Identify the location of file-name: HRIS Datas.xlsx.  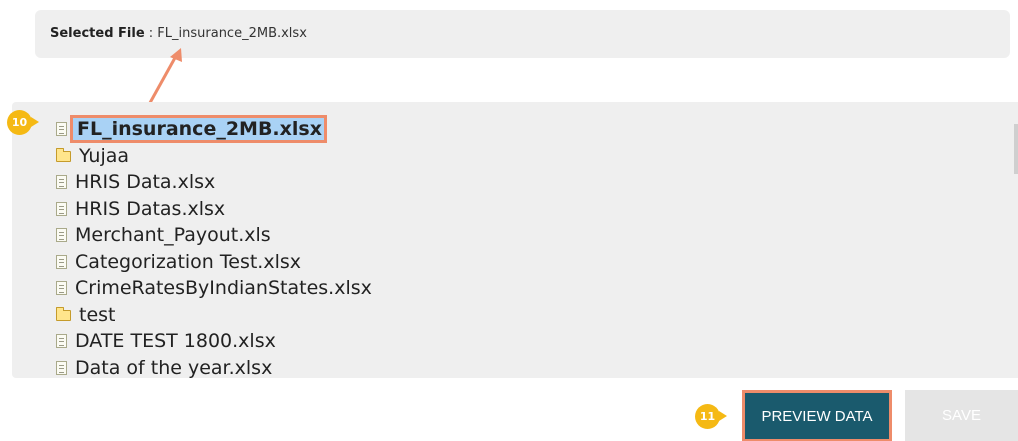
(150, 209).